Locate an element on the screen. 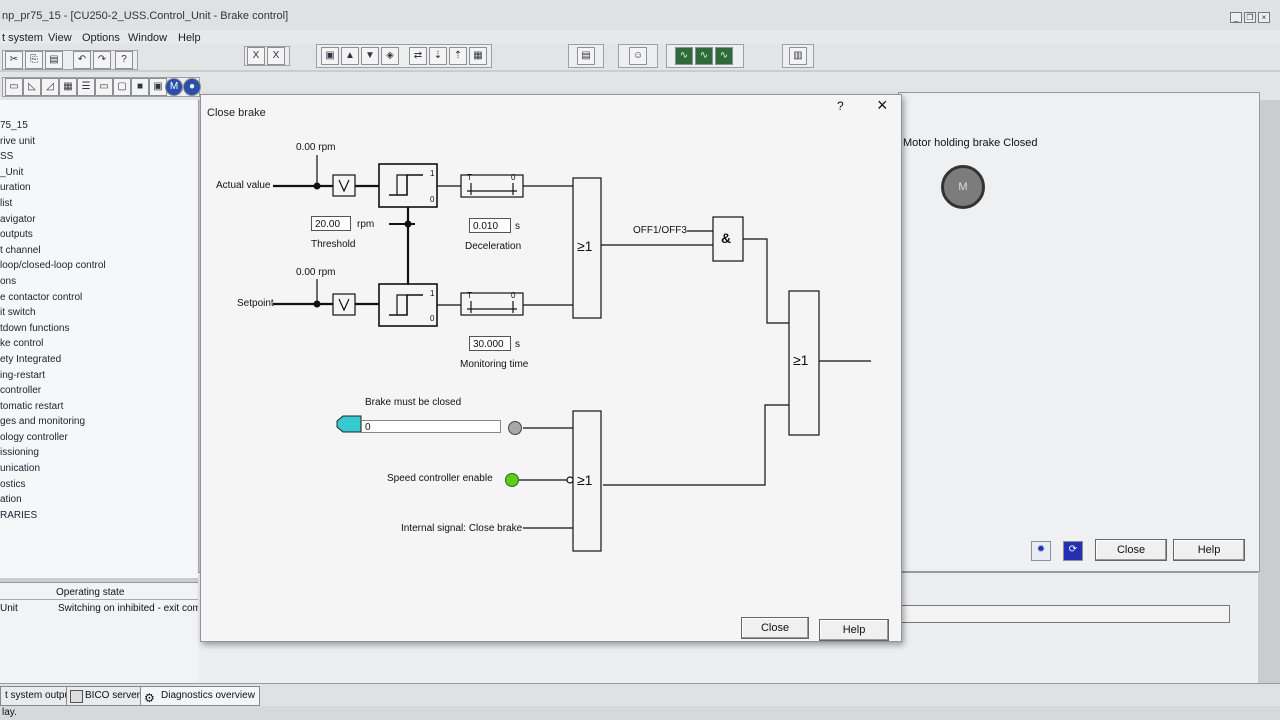 The height and width of the screenshot is (720, 1280). dialog-close-button: Close is located at coordinates (775, 628).